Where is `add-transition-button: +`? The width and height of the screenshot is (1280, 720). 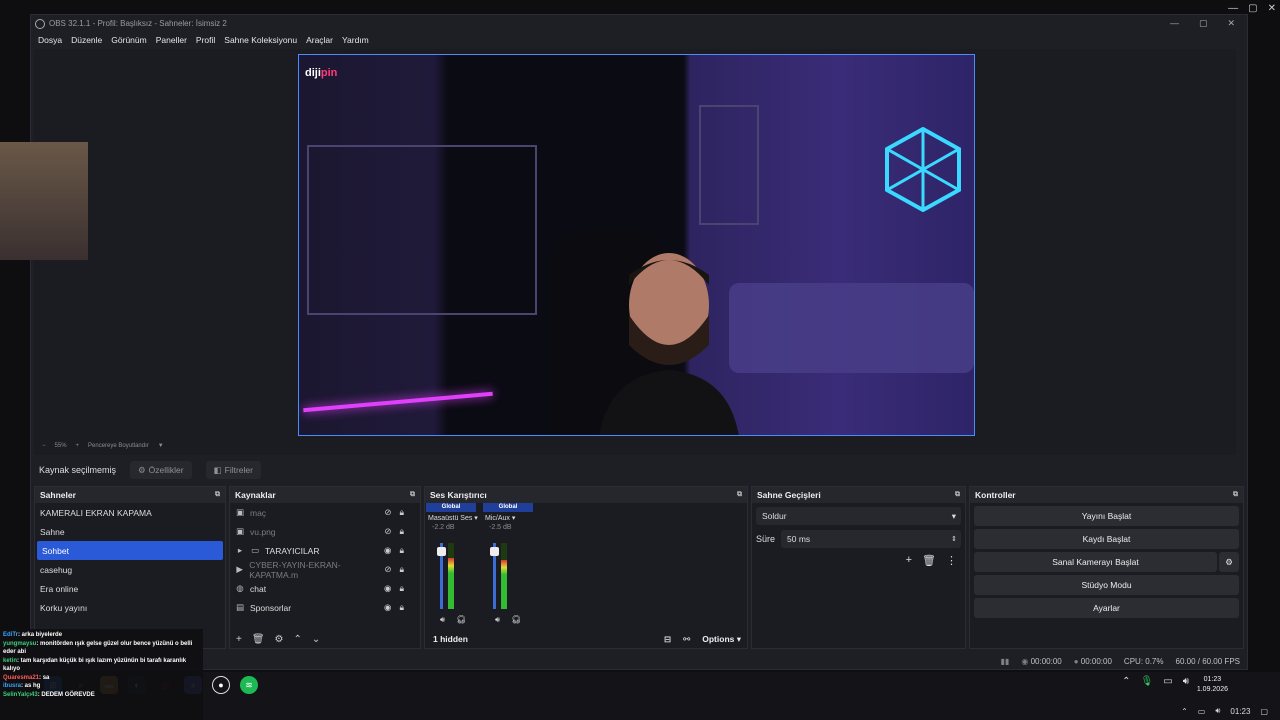
add-transition-button: + is located at coordinates (909, 560).